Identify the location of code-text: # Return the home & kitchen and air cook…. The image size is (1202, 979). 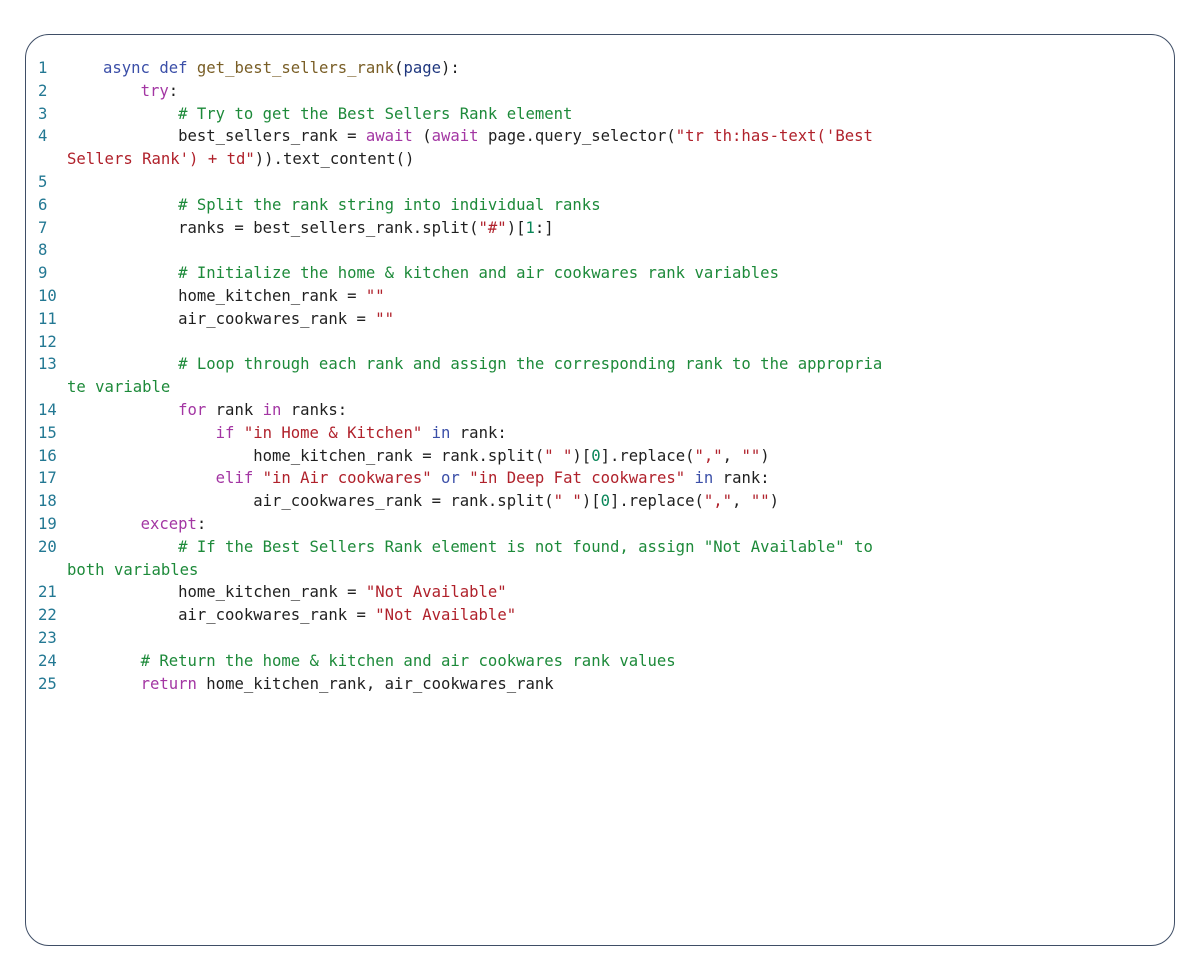
(389, 661).